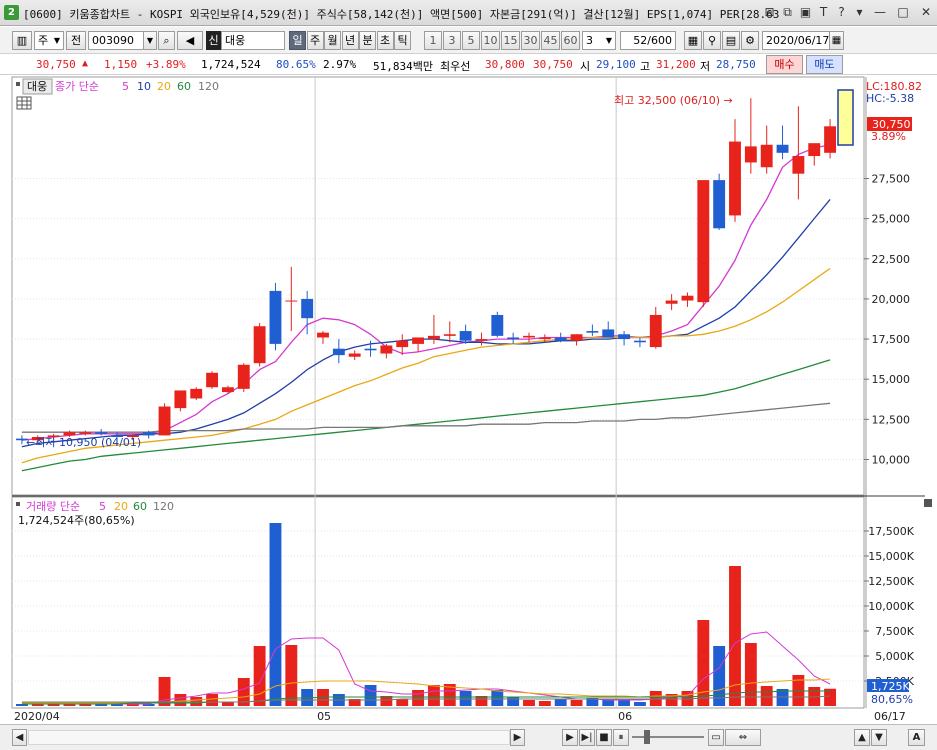 The width and height of the screenshot is (937, 750). What do you see at coordinates (550, 40) in the screenshot?
I see `interval-number-45: 45` at bounding box center [550, 40].